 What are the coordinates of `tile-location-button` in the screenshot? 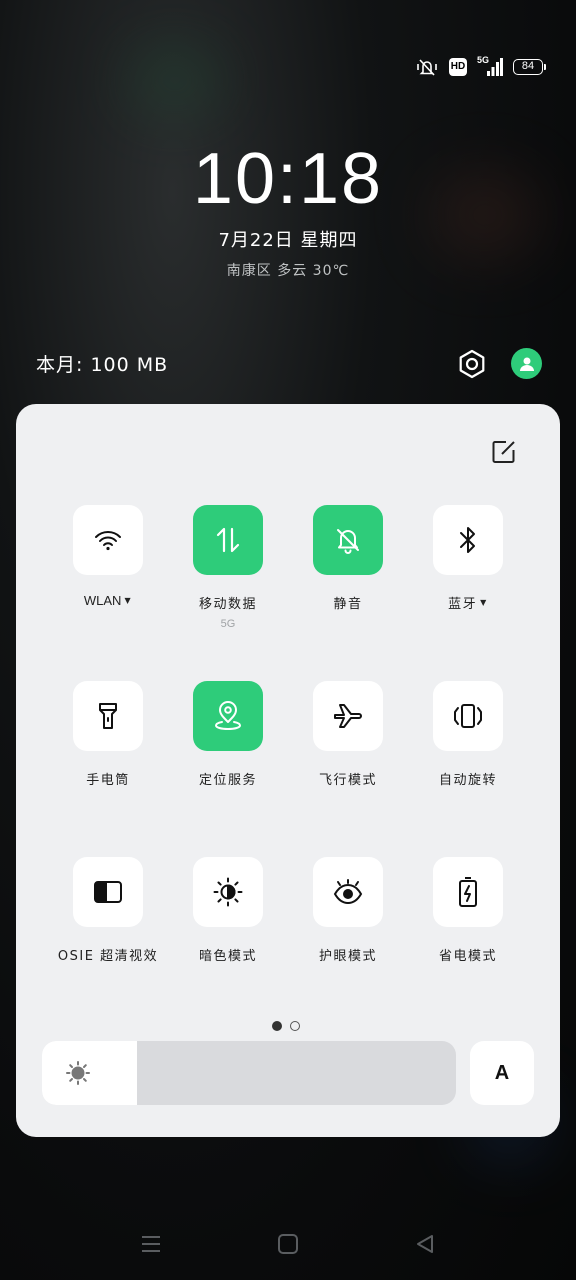 It's located at (228, 716).